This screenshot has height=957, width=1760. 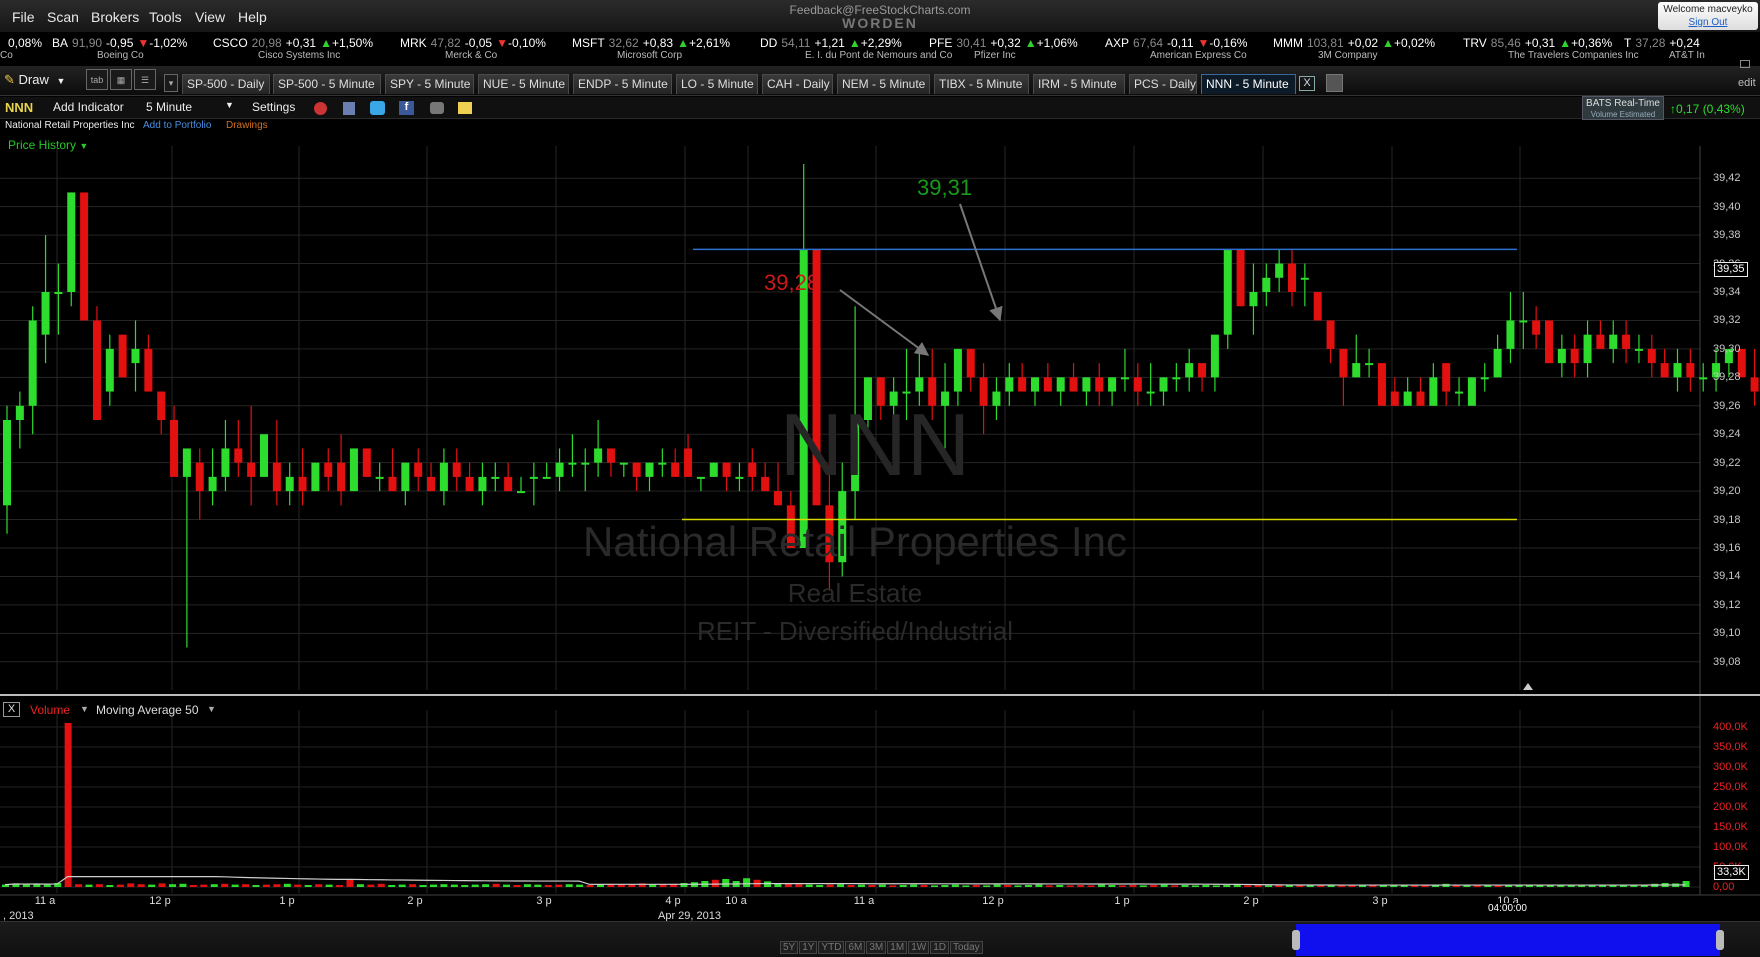 What do you see at coordinates (1296, 940) in the screenshot?
I see `scroll-handle-left` at bounding box center [1296, 940].